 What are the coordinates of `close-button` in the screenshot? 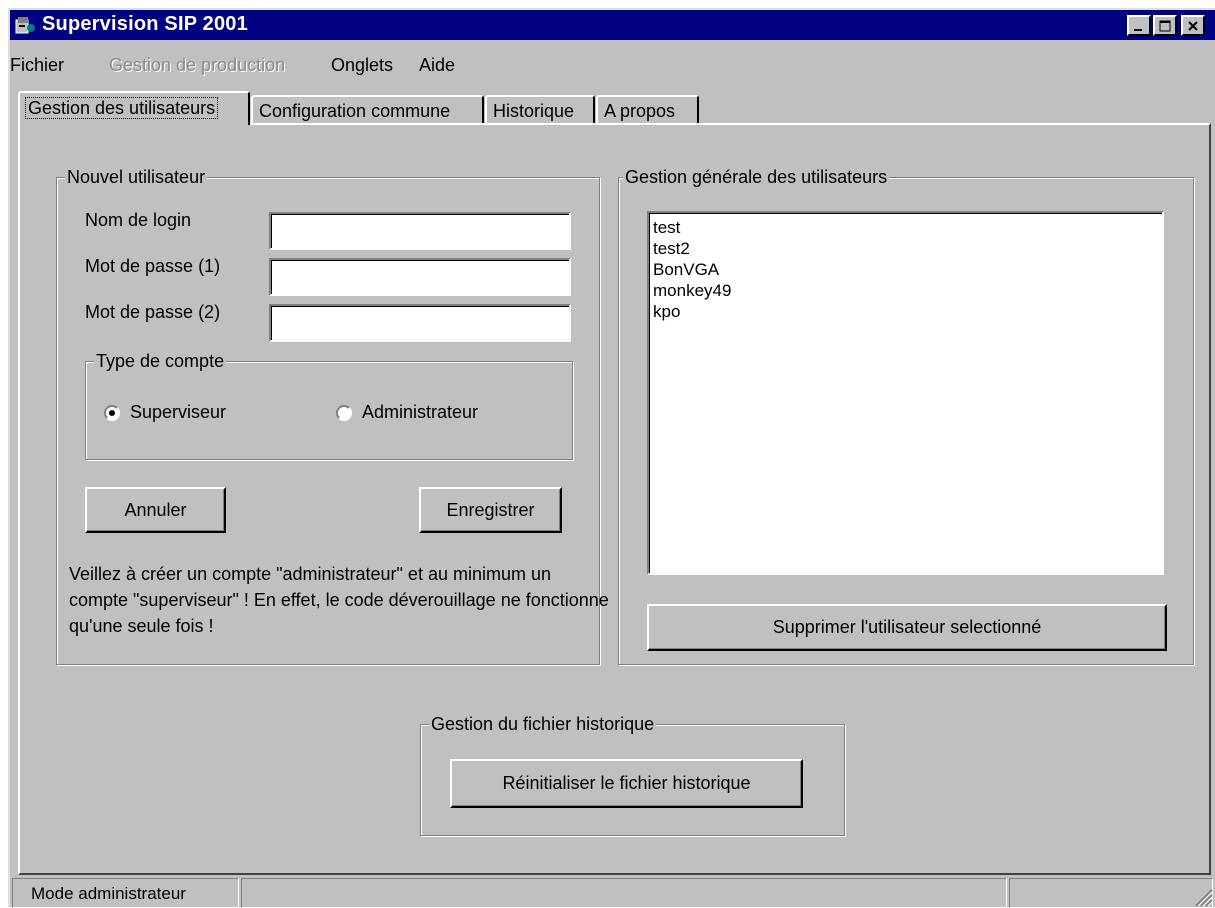 It's located at (1193, 25).